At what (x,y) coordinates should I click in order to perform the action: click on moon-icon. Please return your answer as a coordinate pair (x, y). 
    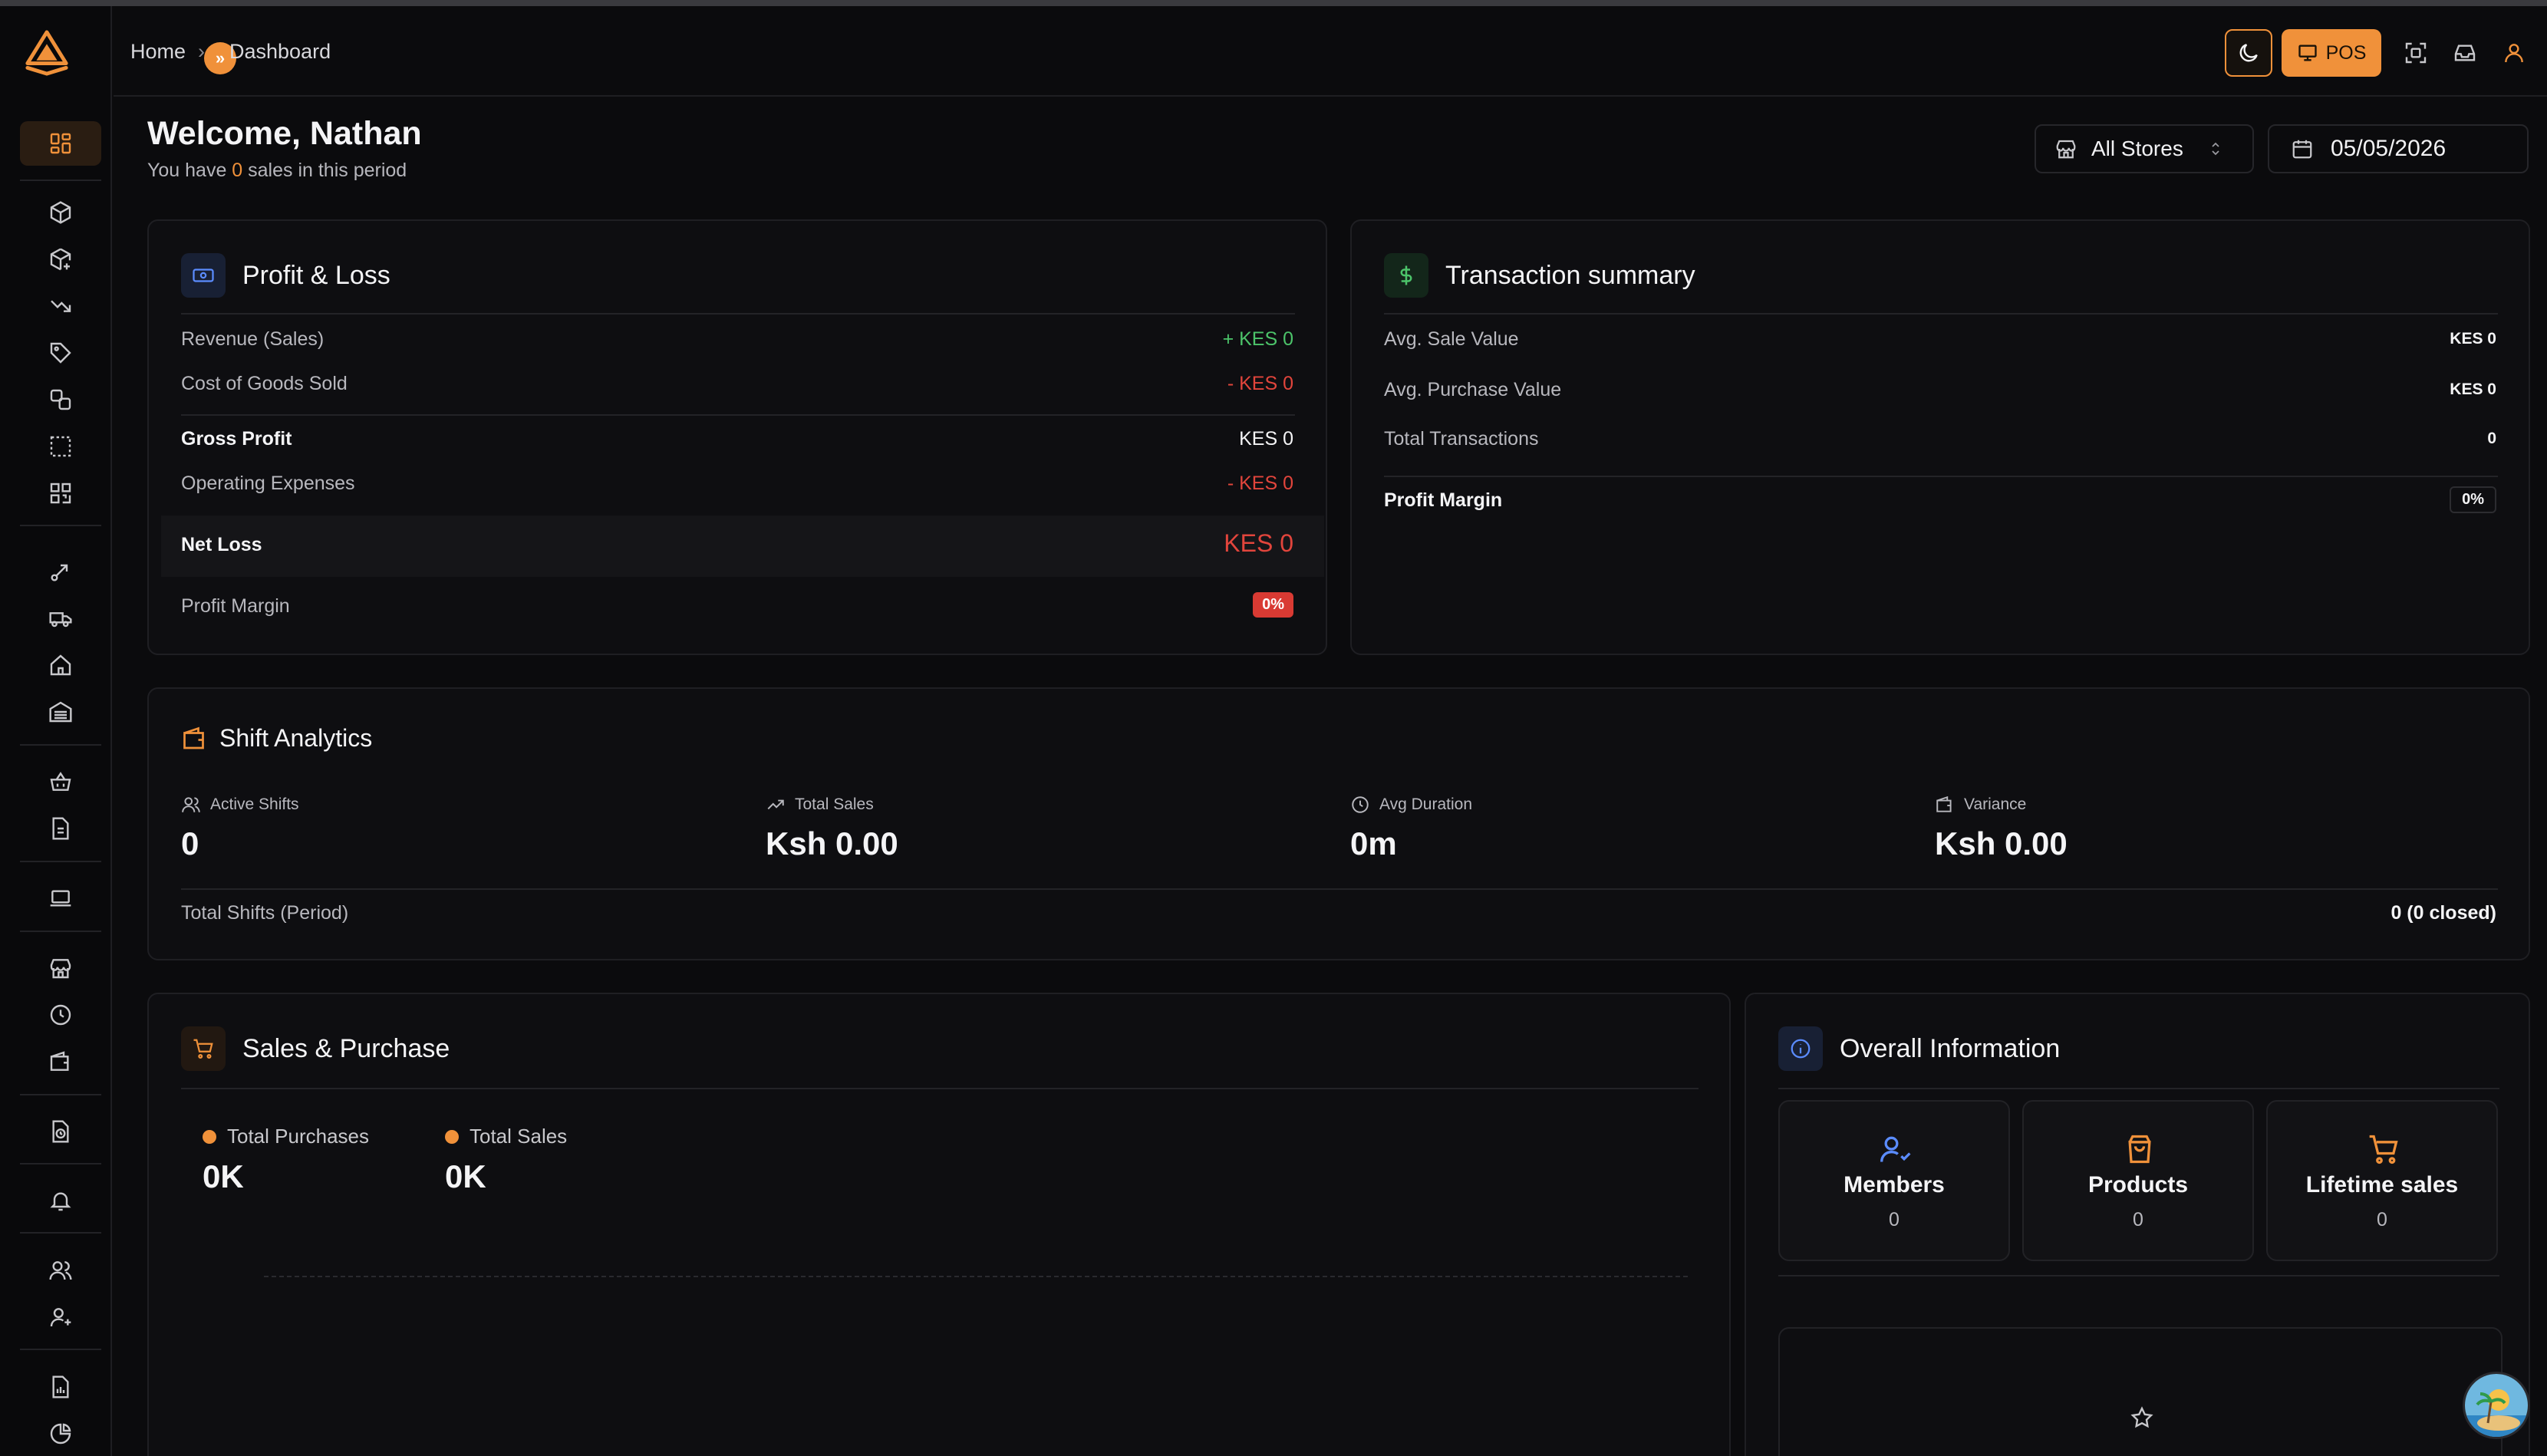
    Looking at the image, I should click on (2248, 53).